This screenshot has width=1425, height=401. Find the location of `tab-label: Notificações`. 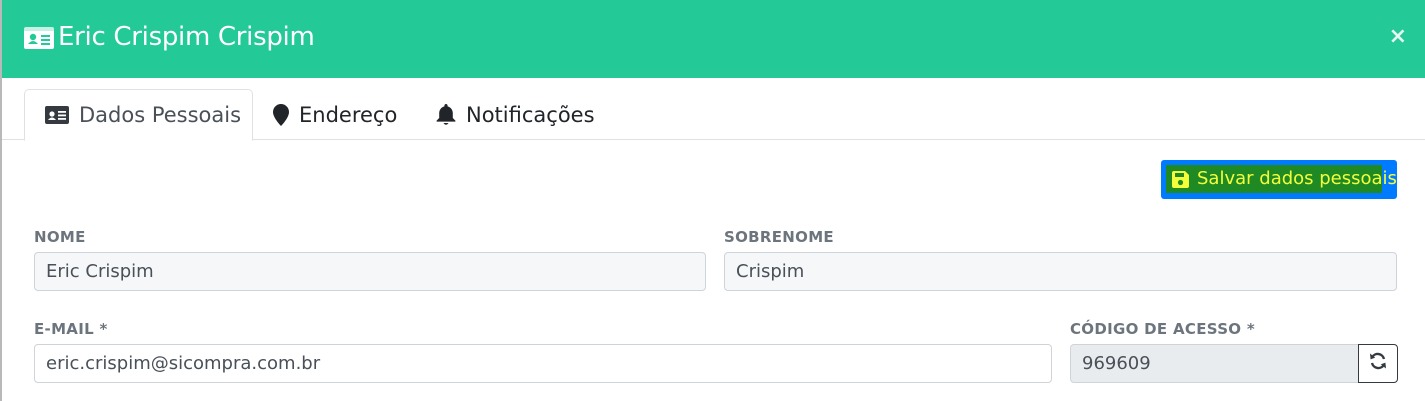

tab-label: Notificações is located at coordinates (530, 115).